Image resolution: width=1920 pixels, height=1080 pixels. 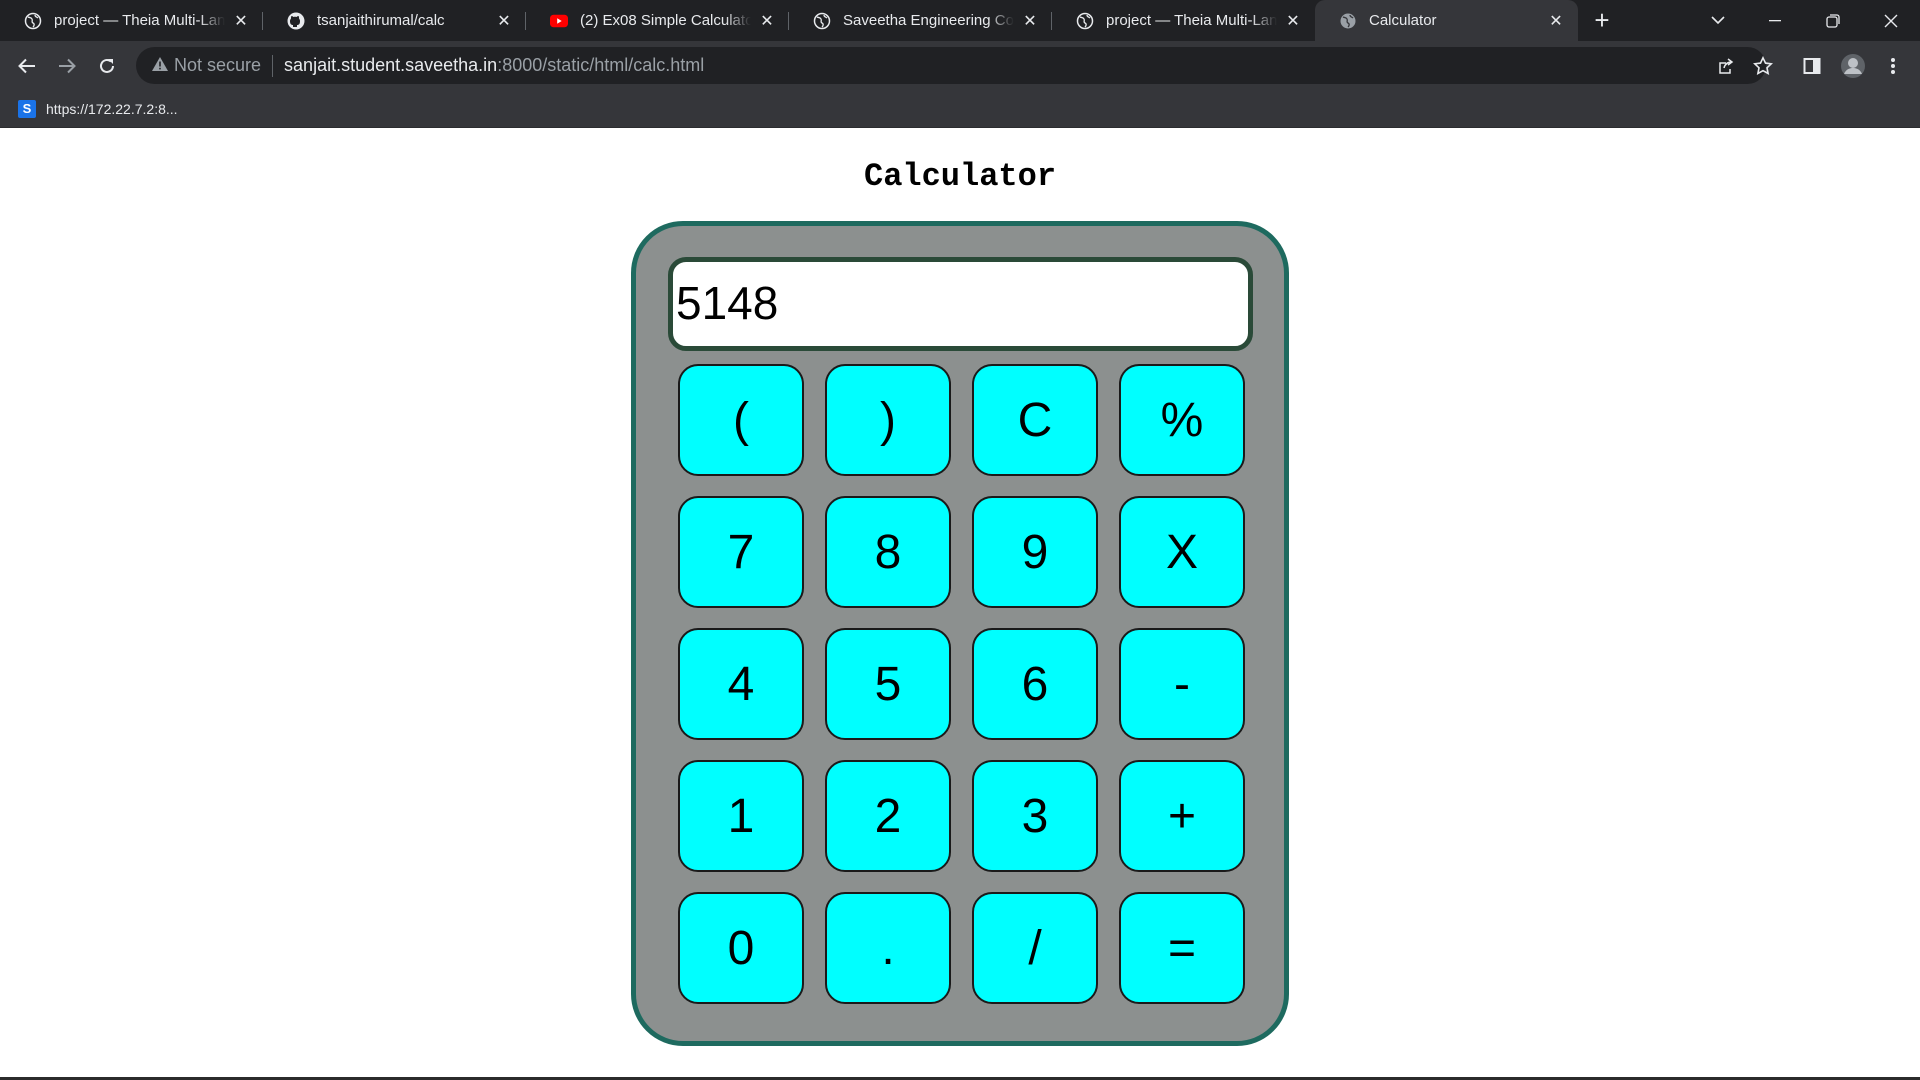 I want to click on tab-4: Saveetha Engineering College ✕, so click(x=920, y=20).